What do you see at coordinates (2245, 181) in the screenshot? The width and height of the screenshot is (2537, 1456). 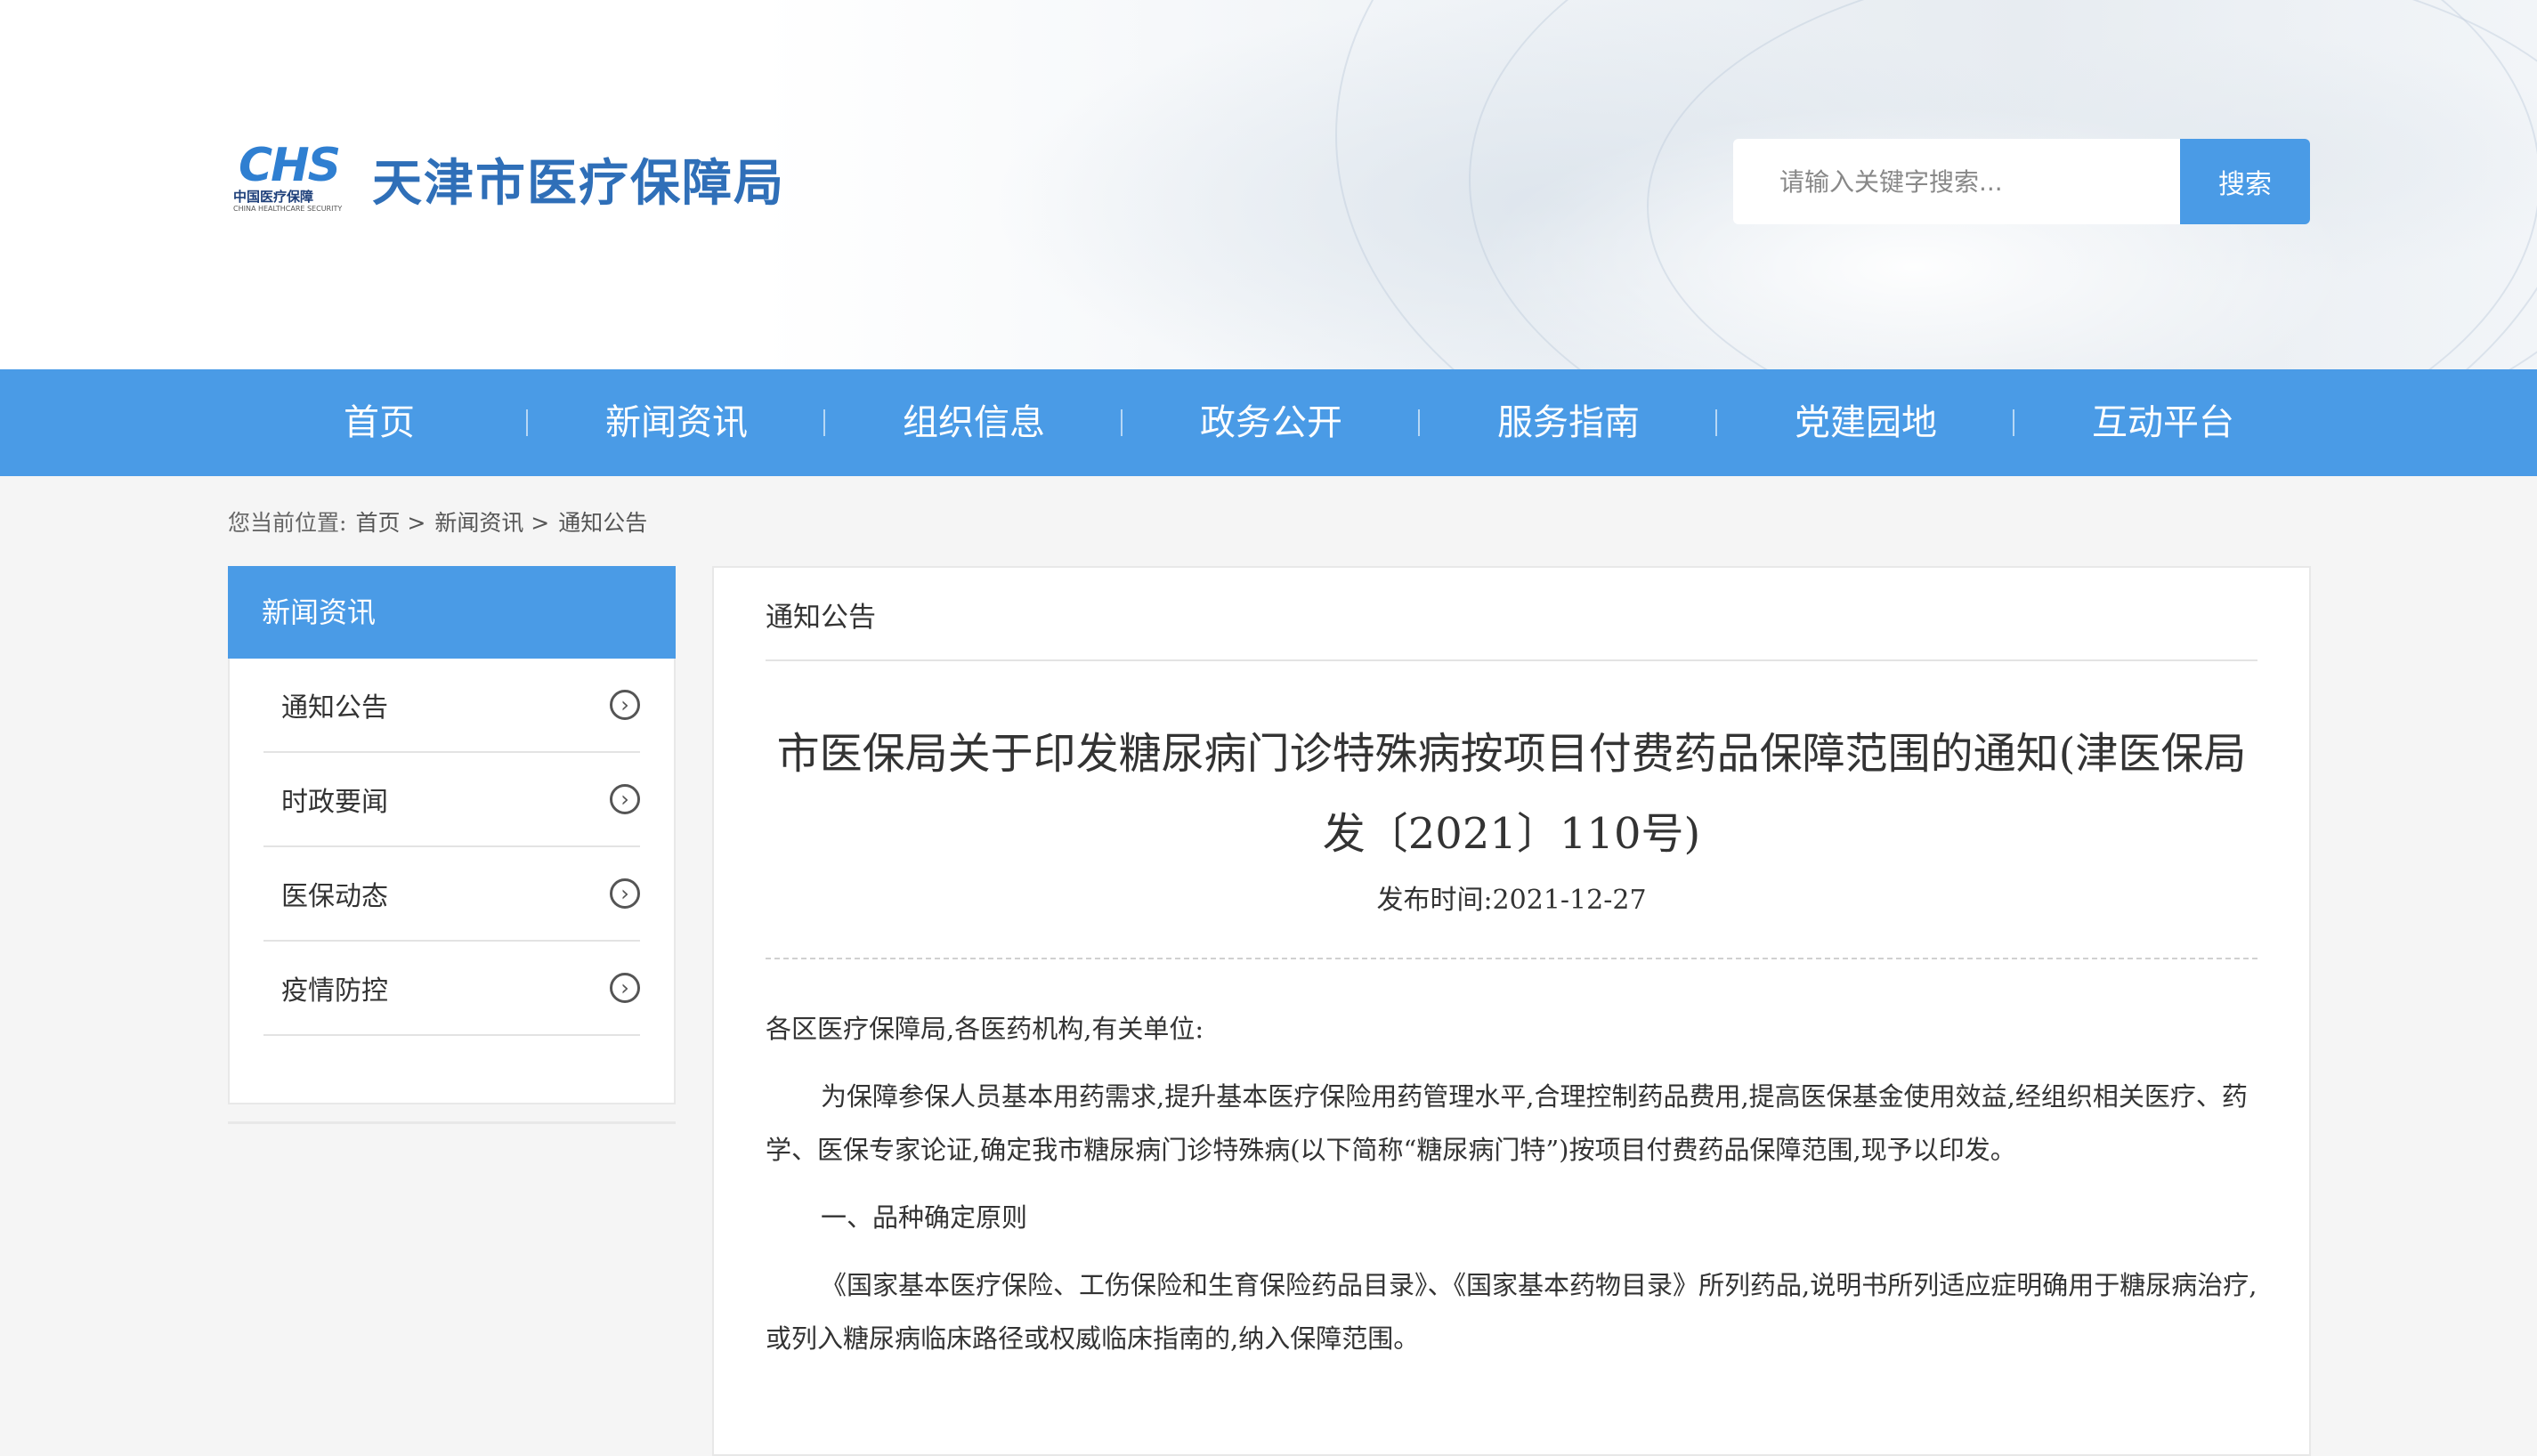 I see `search-button: 搜索` at bounding box center [2245, 181].